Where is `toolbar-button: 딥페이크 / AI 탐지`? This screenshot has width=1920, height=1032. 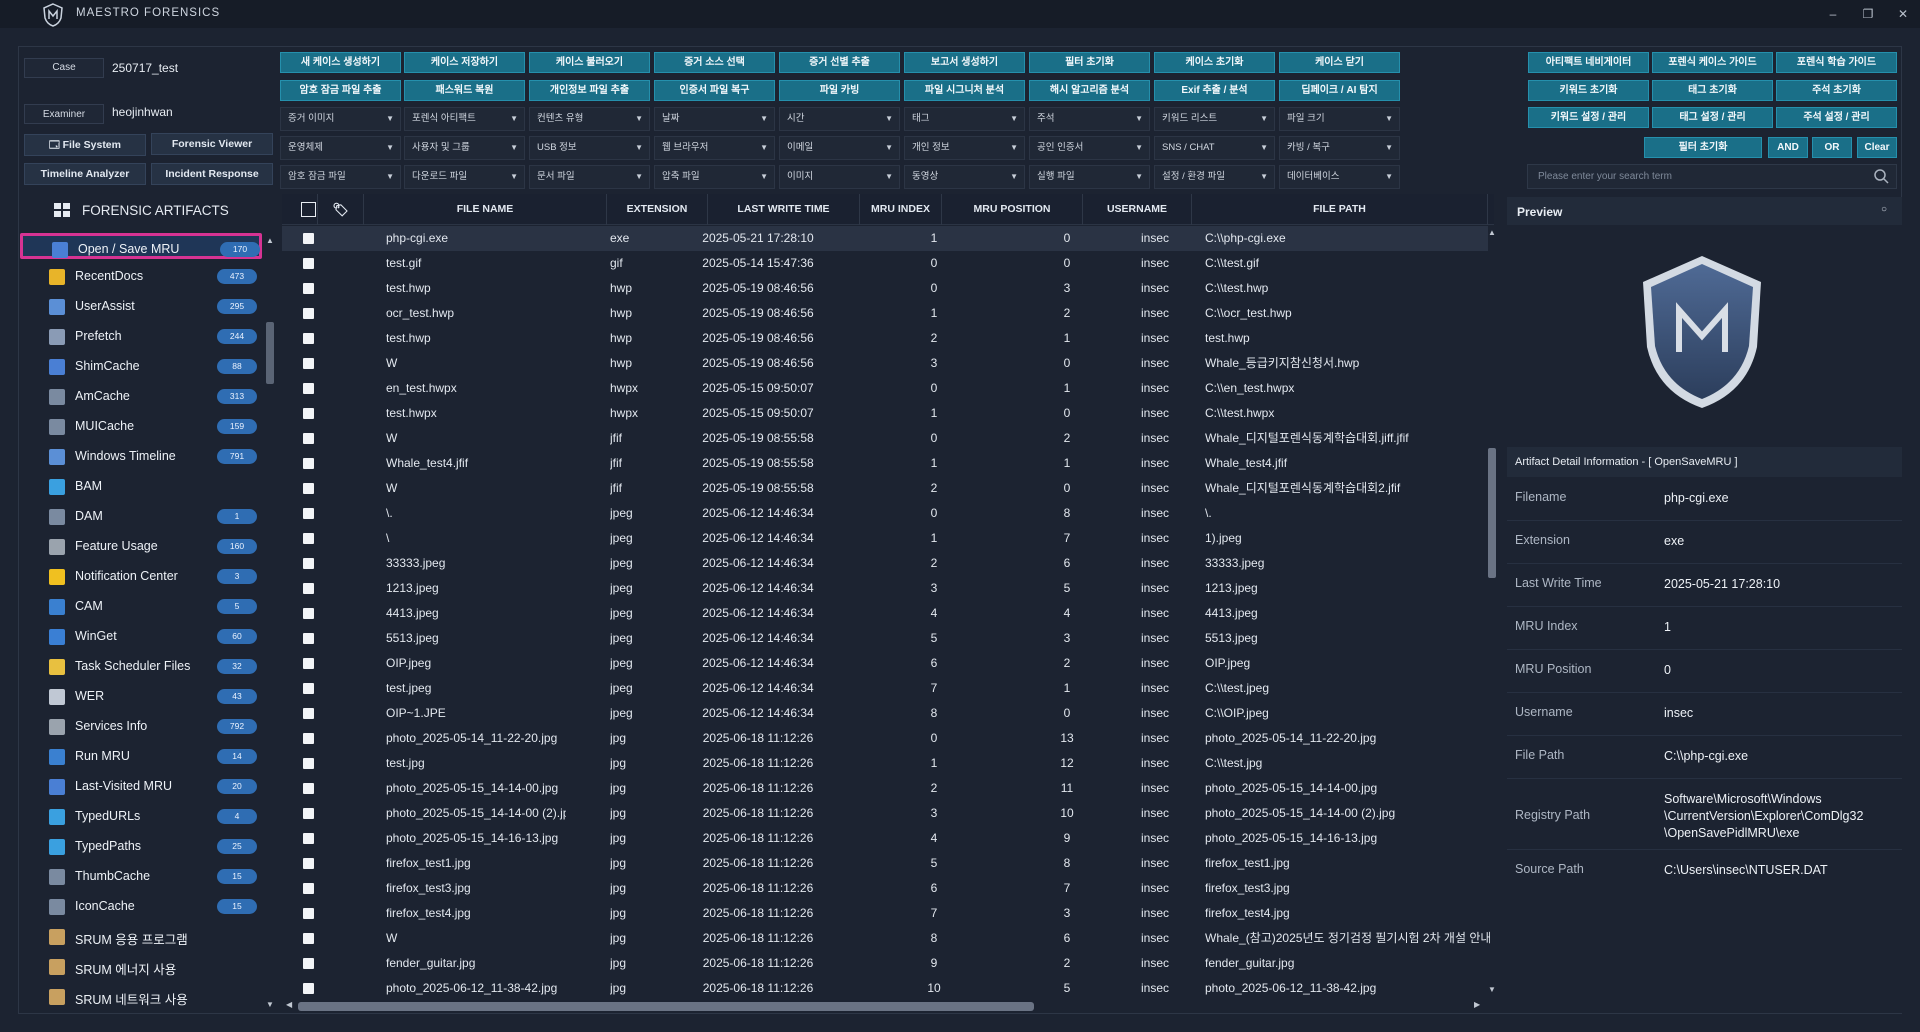 toolbar-button: 딥페이크 / AI 탐지 is located at coordinates (1339, 90).